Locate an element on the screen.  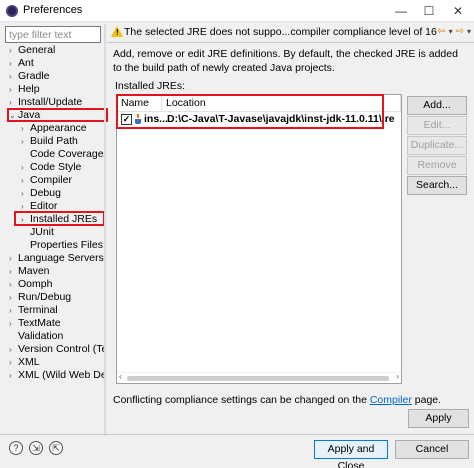
installed-jres-label: Installed JREs: is located at coordinates (150, 86).